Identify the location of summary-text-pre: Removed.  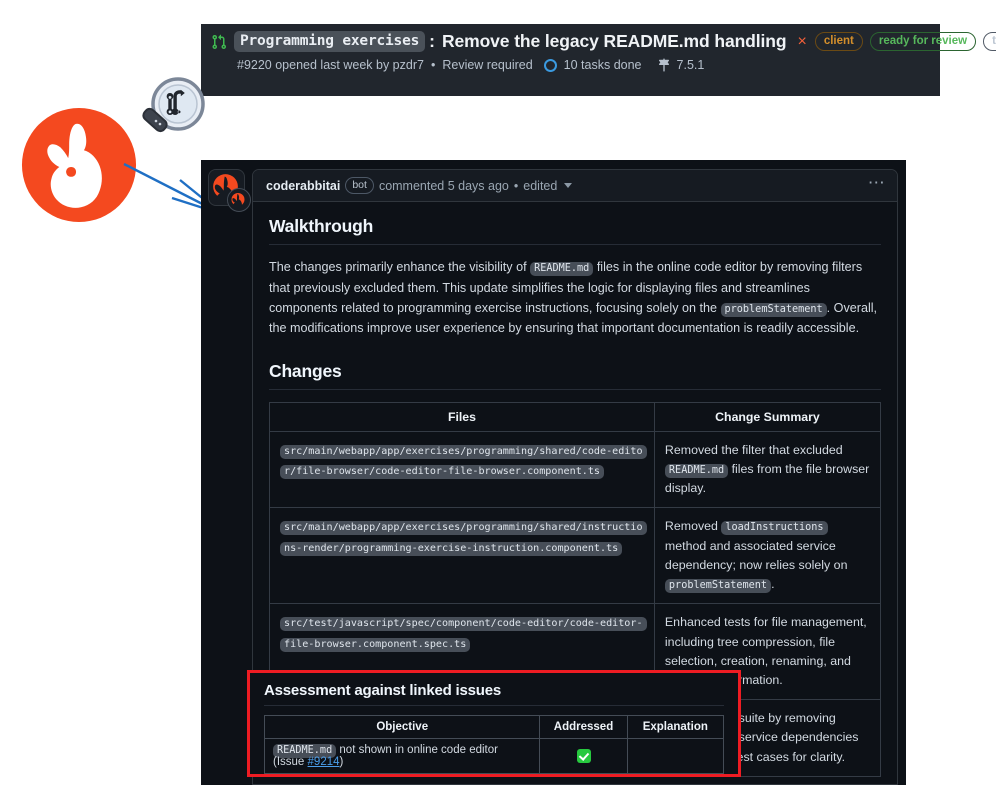
(691, 526).